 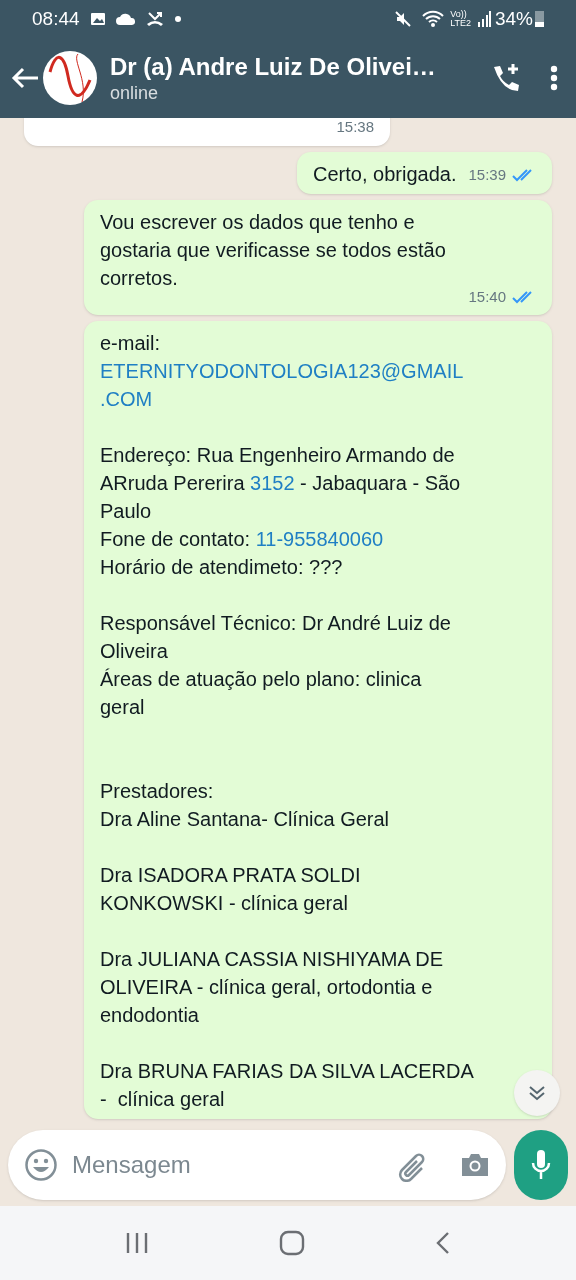 I want to click on double-chevron-icon, so click(x=537, y=1093).